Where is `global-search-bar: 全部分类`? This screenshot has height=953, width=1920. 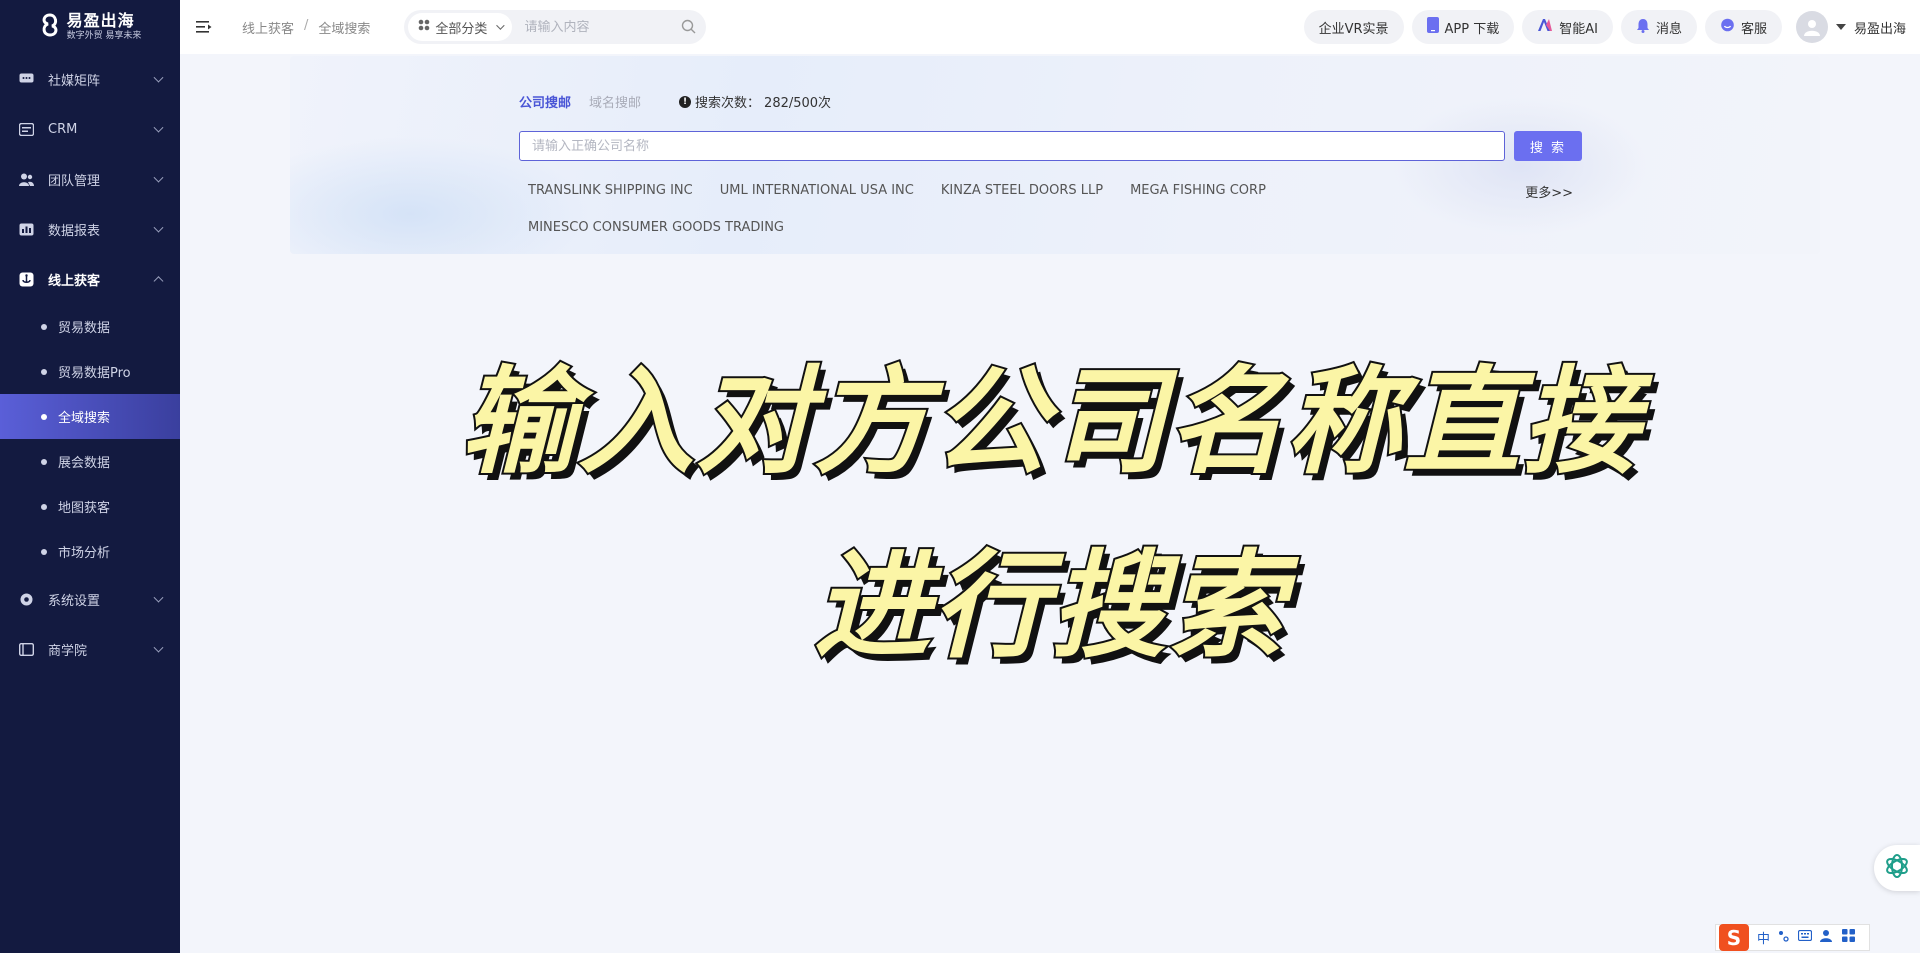
global-search-bar: 全部分类 is located at coordinates (555, 27).